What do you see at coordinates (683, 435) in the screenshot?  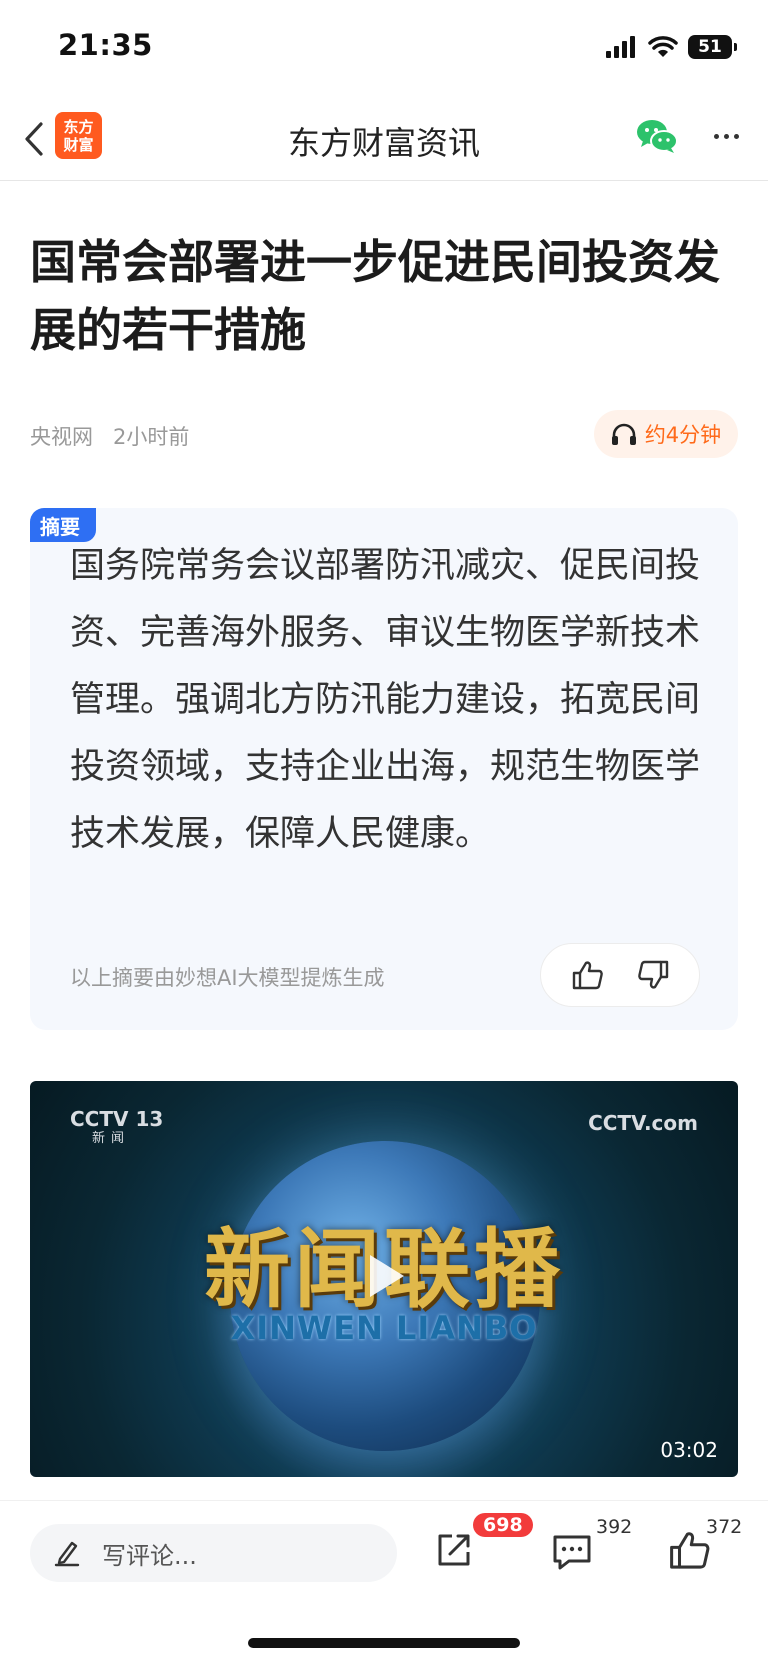 I see `read-time: 约4分钟` at bounding box center [683, 435].